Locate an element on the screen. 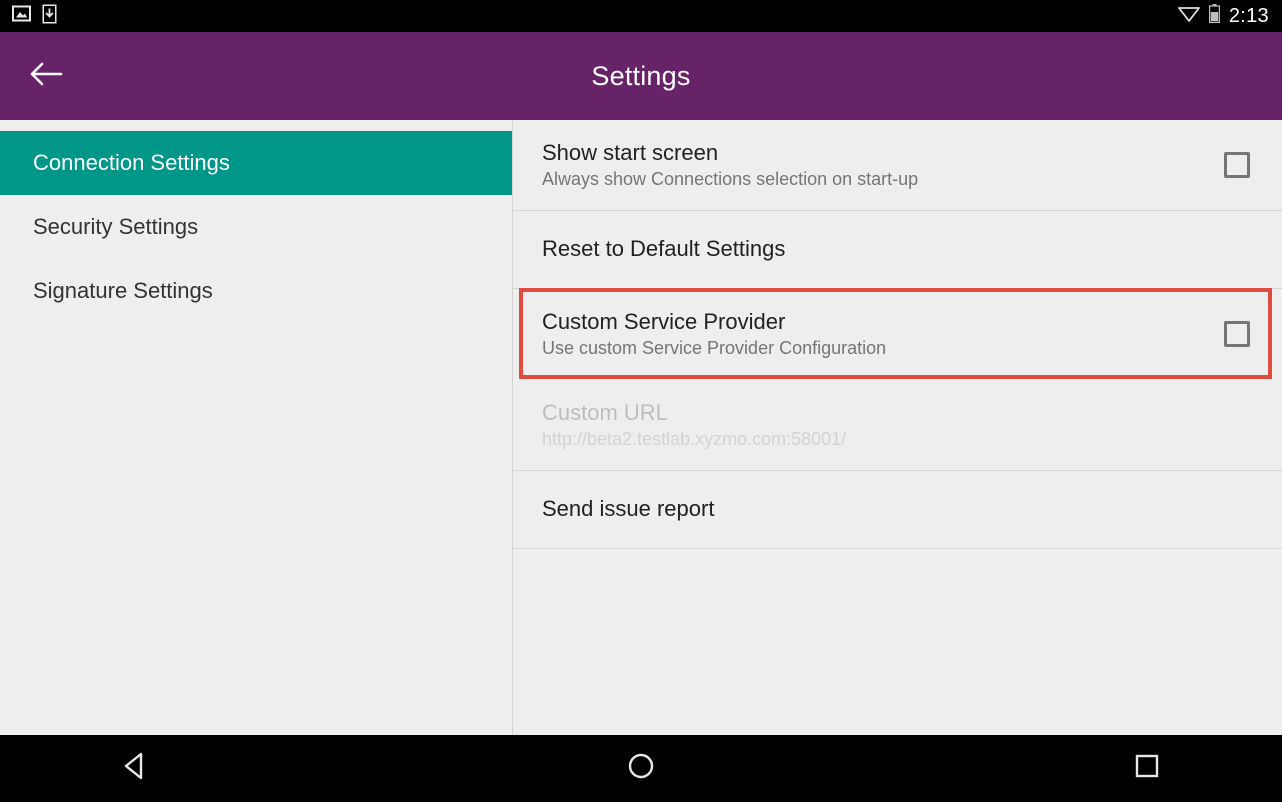 The width and height of the screenshot is (1282, 802). show-start-screen-checkbox is located at coordinates (1237, 165).